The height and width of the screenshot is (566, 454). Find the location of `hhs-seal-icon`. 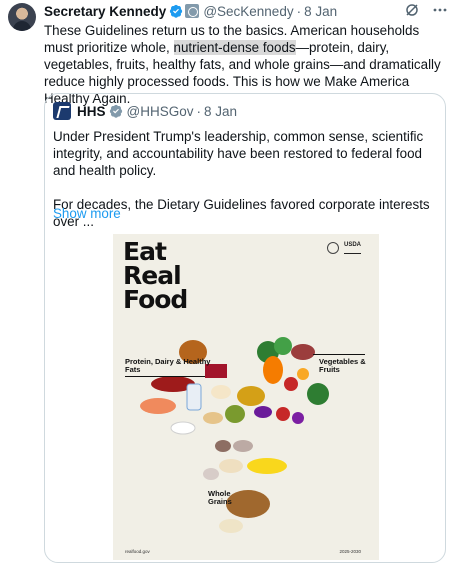

hhs-seal-icon is located at coordinates (332, 248).